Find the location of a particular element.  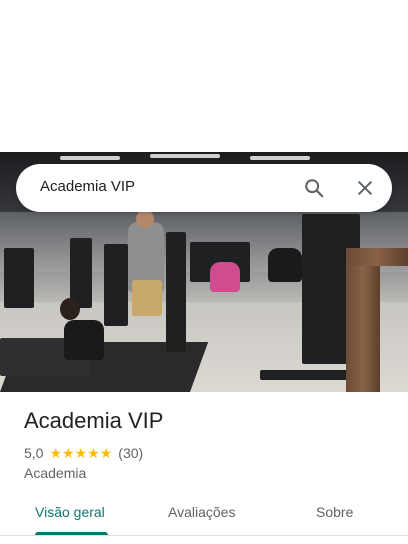

place-title: Academia VIP is located at coordinates (94, 420).